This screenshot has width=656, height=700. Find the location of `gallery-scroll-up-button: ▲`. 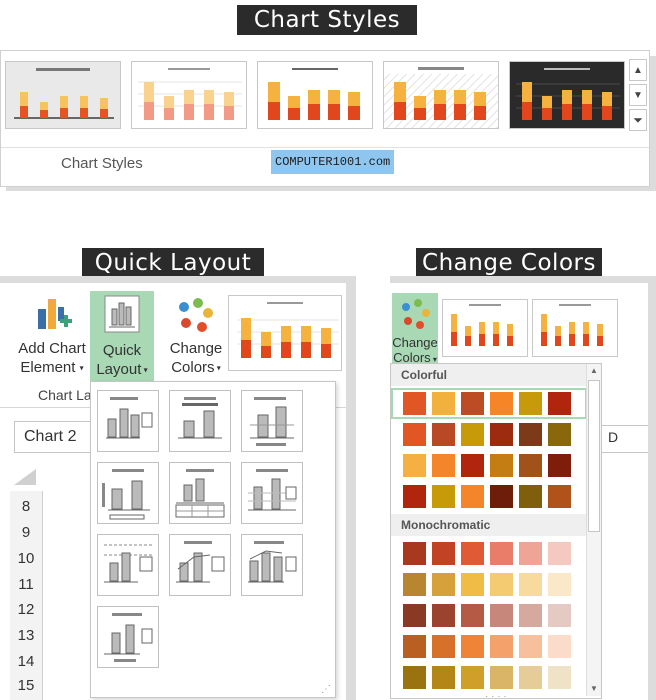

gallery-scroll-up-button: ▲ is located at coordinates (638, 70).